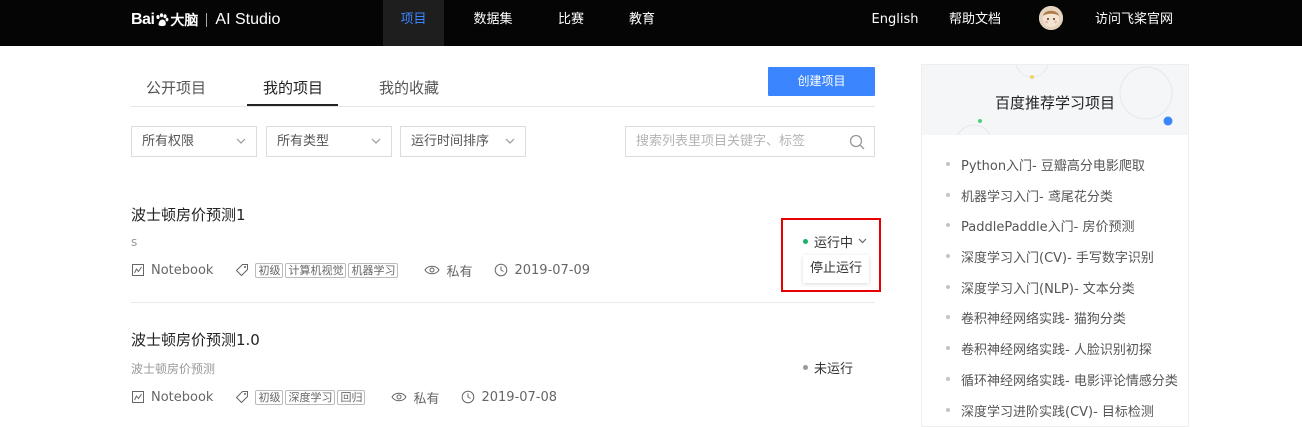 The height and width of the screenshot is (427, 1302). What do you see at coordinates (184, 21) in the screenshot?
I see `logo-dana-text: 大脑` at bounding box center [184, 21].